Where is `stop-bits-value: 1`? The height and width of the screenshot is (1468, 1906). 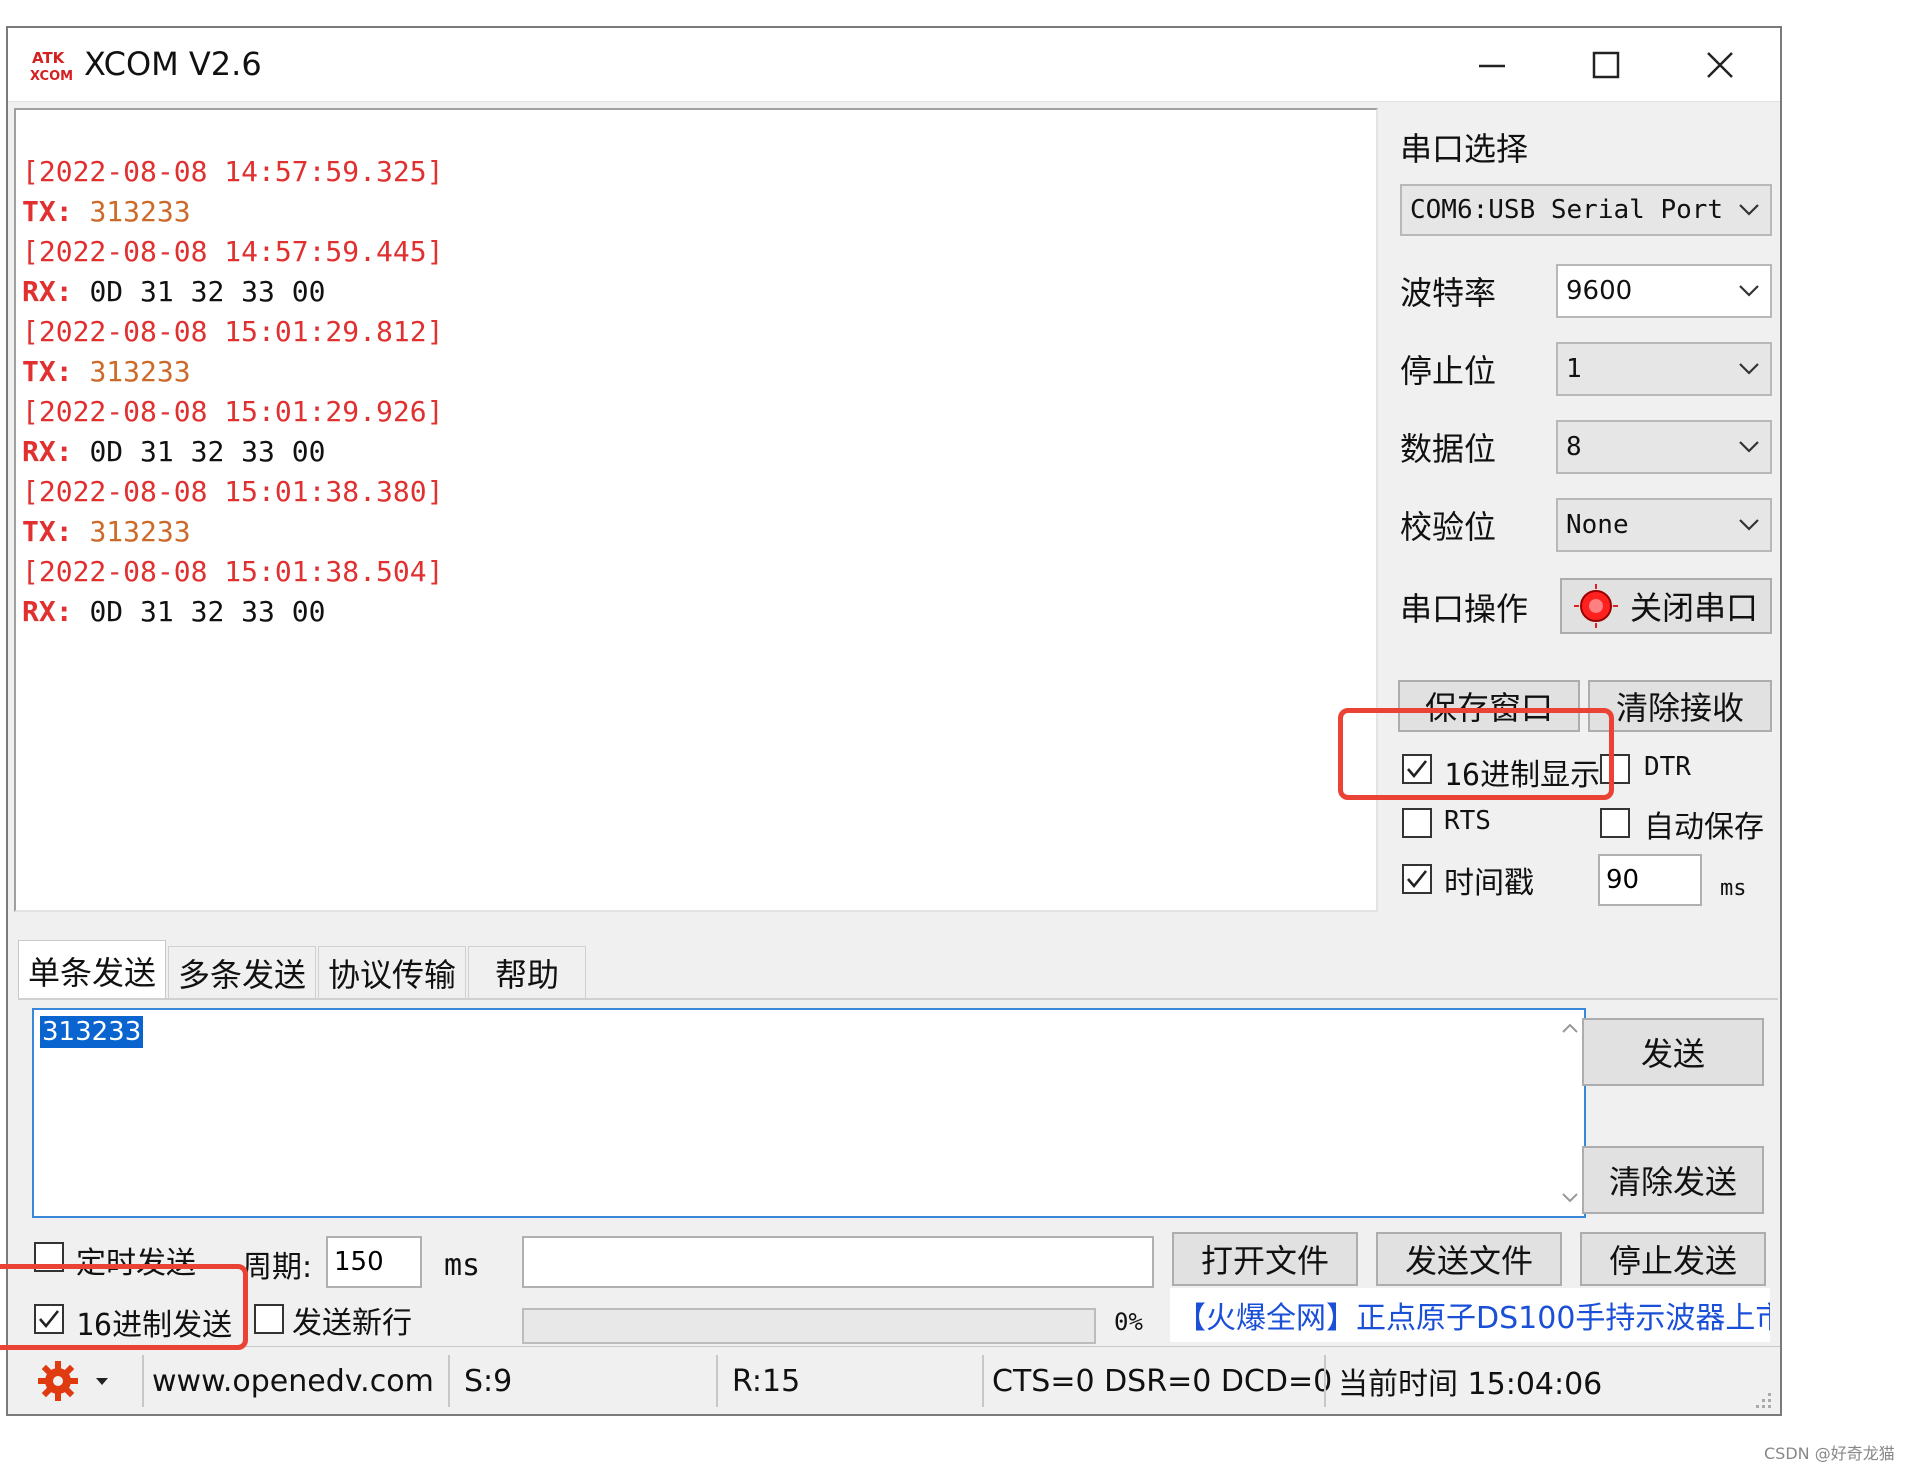 stop-bits-value: 1 is located at coordinates (1574, 369).